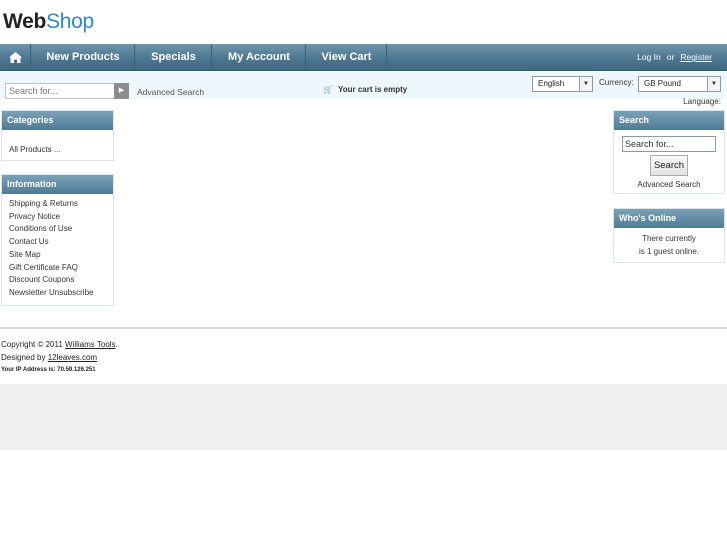 This screenshot has width=727, height=545. I want to click on cart-status: 🛒 Your cart is empty, so click(364, 89).